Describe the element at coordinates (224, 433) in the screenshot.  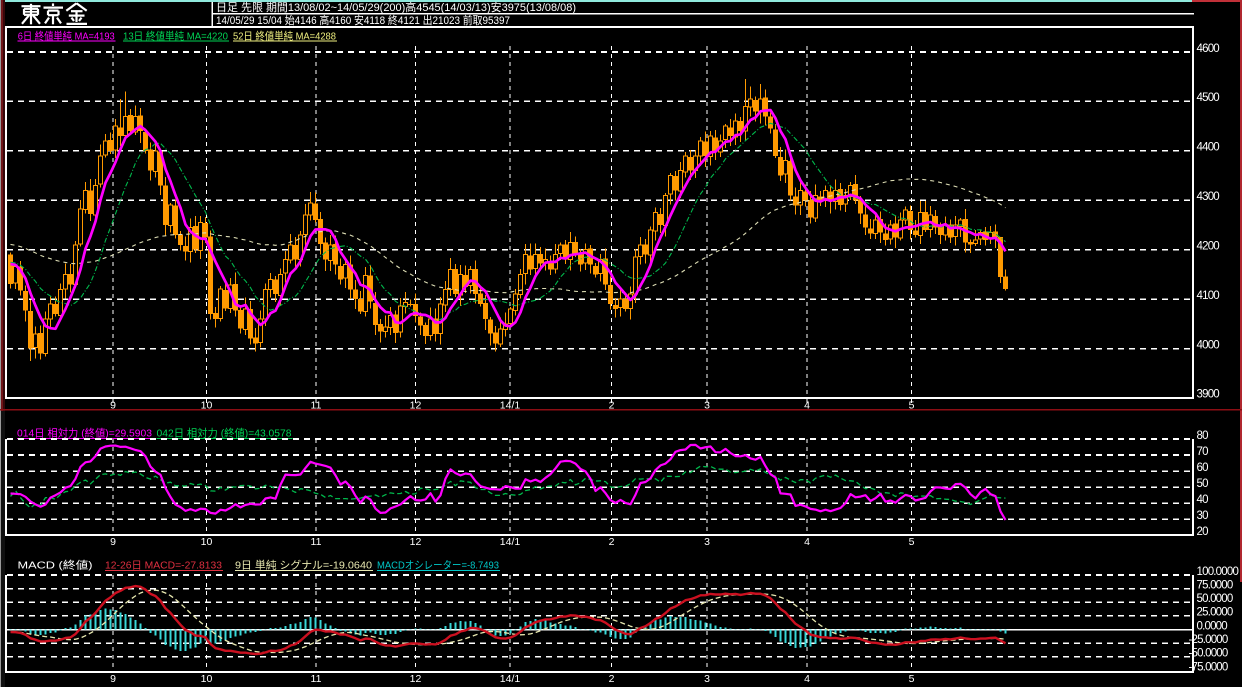
I see `svg-text: 042日 相対力 (終値)=43.0578` at that location.